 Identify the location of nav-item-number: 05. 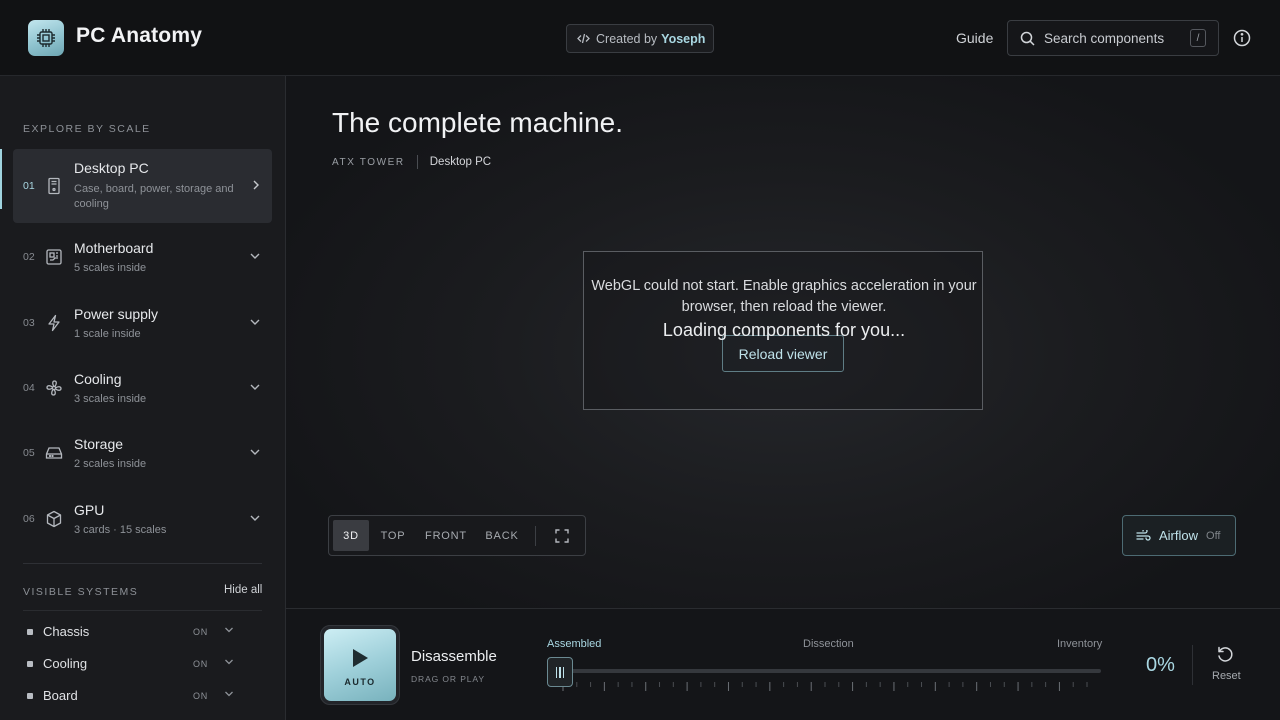
(29, 453).